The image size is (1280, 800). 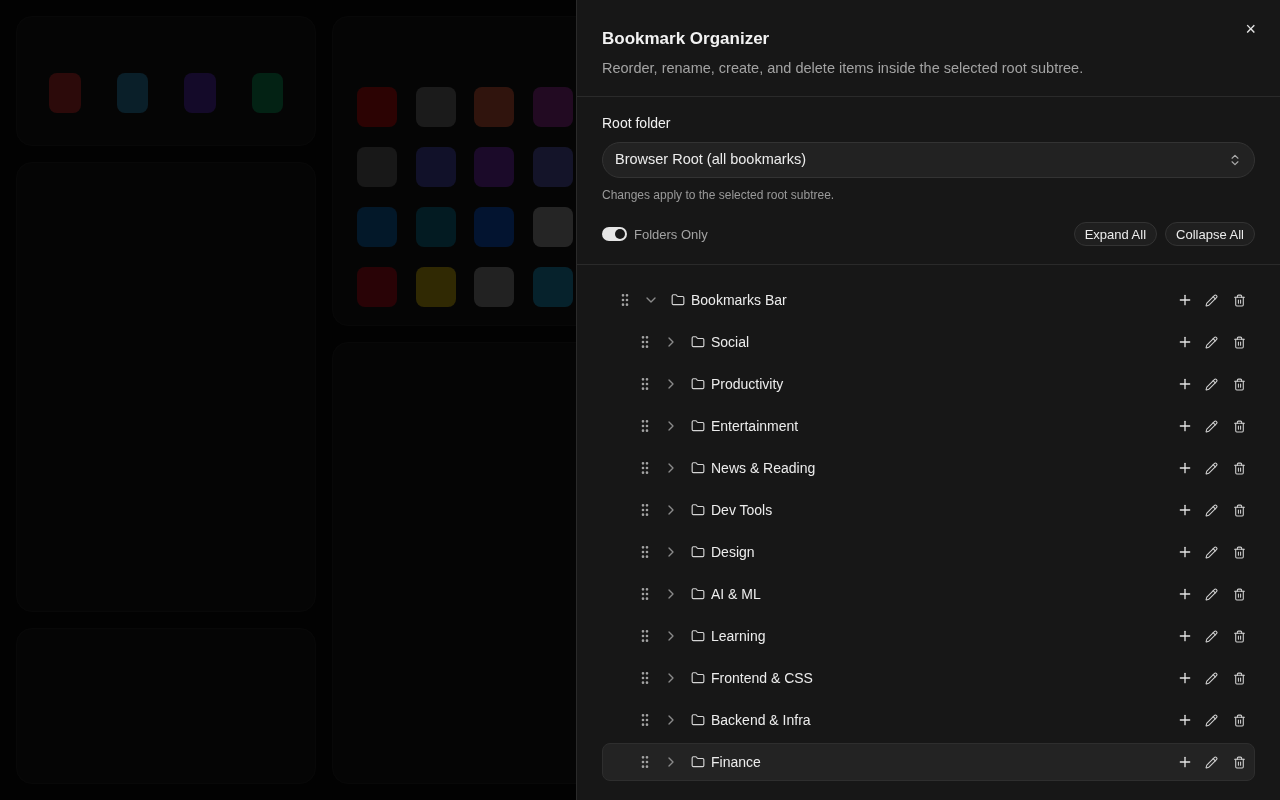 I want to click on folder-name: Finance, so click(x=736, y=762).